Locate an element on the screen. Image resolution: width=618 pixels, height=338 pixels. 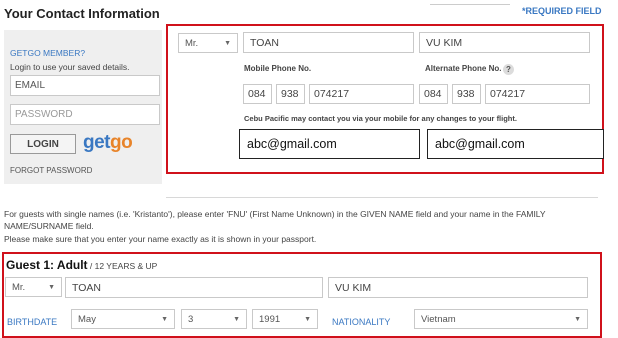
getgo-logo: getgo is located at coordinates (108, 143).